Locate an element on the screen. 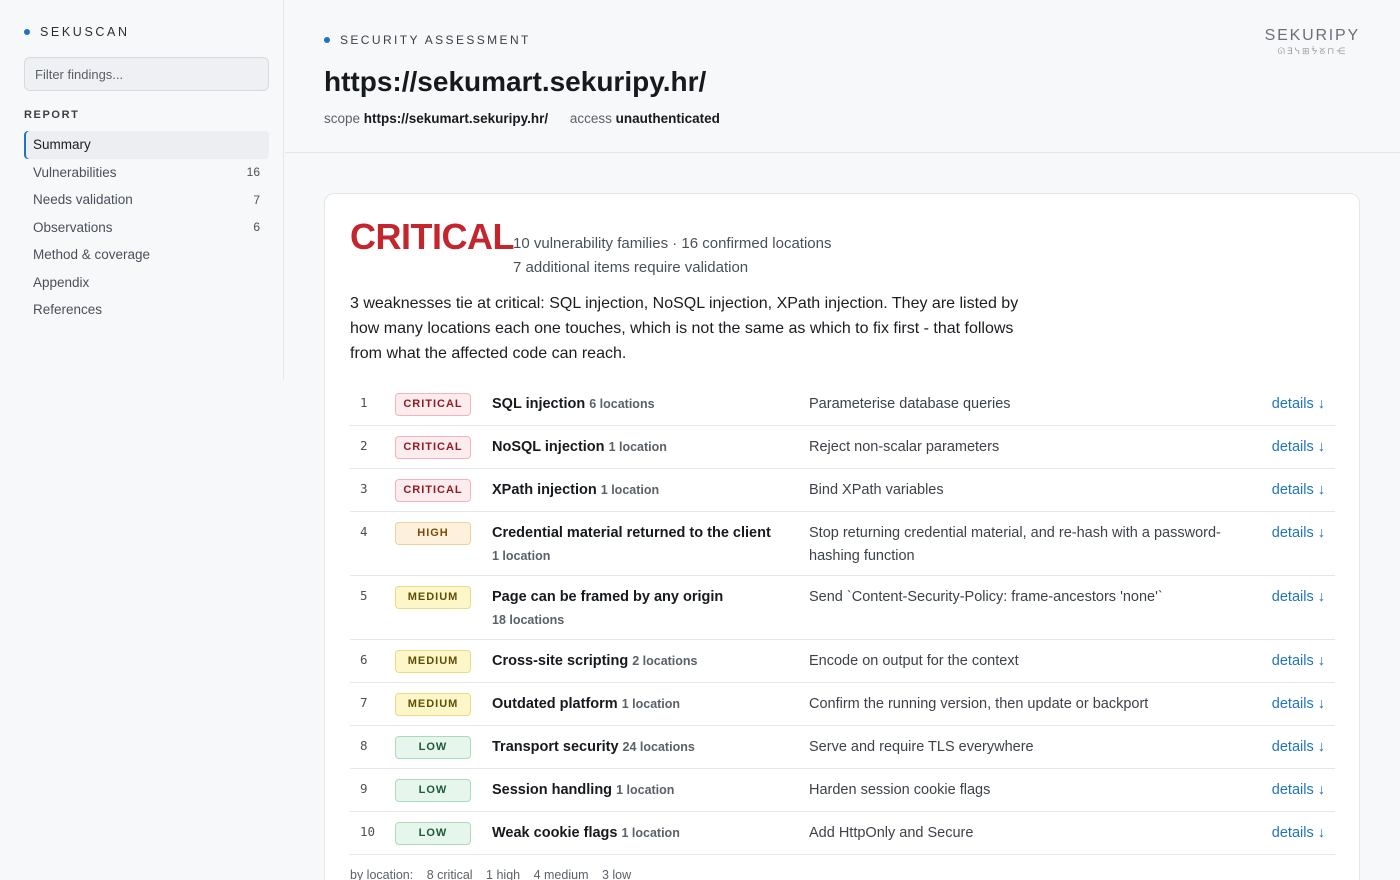 The width and height of the screenshot is (1400, 880). nav-item-label: Appendix is located at coordinates (61, 282).